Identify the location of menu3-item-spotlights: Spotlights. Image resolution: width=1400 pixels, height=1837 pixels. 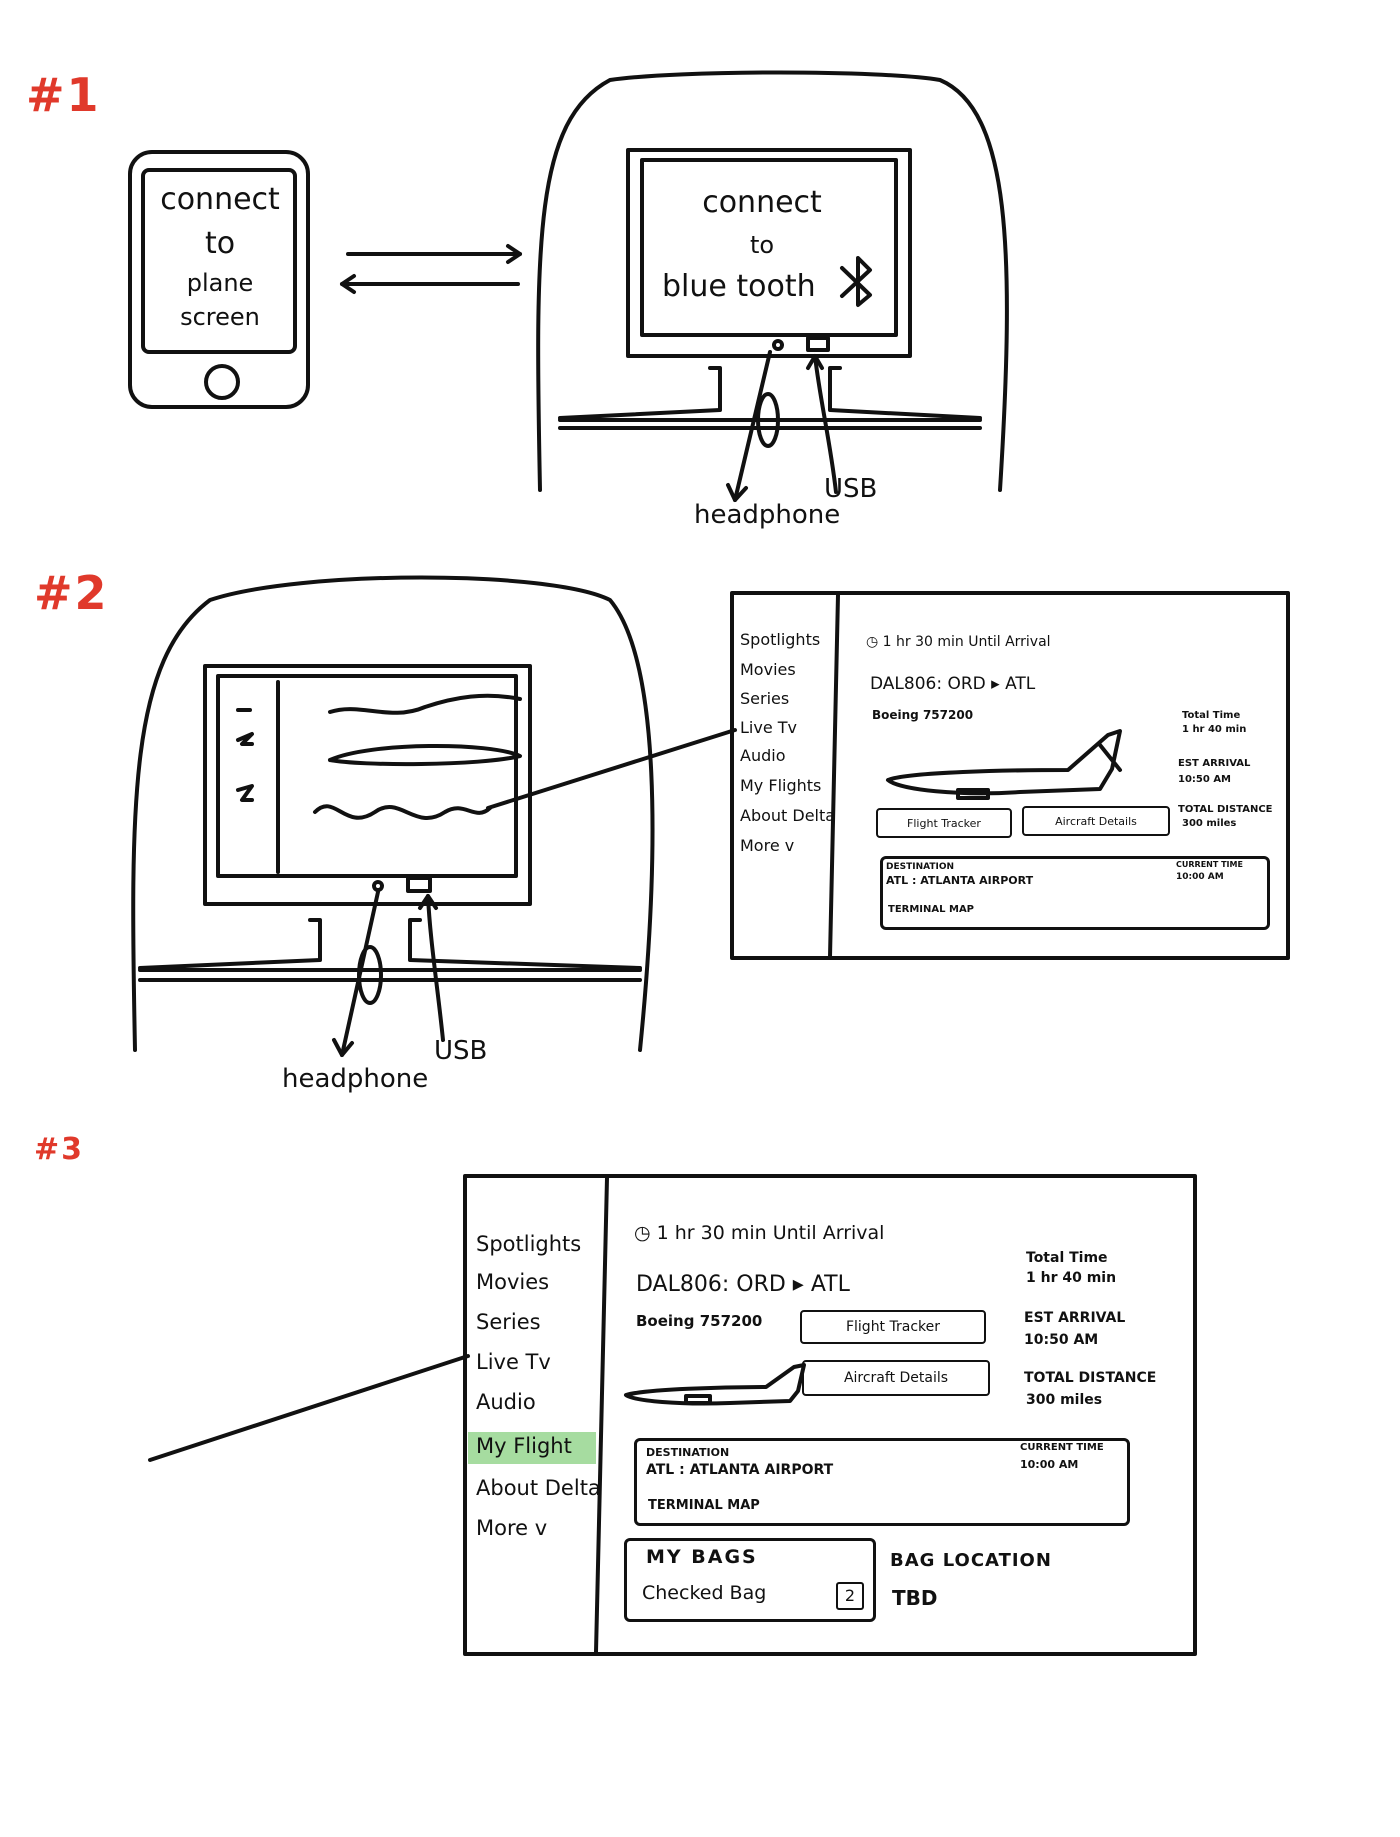
(528, 1244).